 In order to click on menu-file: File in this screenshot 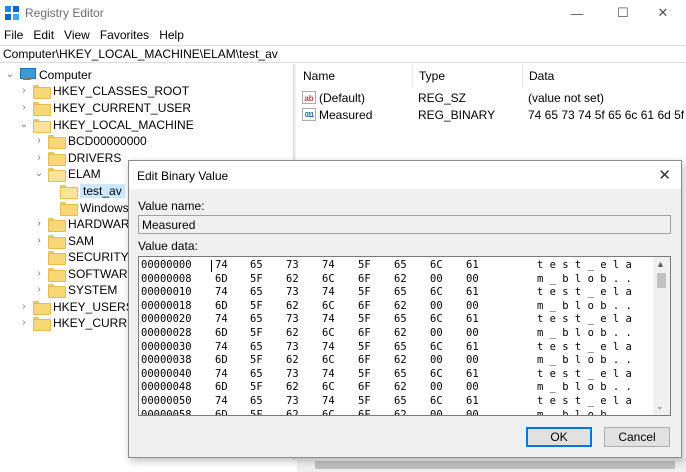, I will do `click(14, 35)`.